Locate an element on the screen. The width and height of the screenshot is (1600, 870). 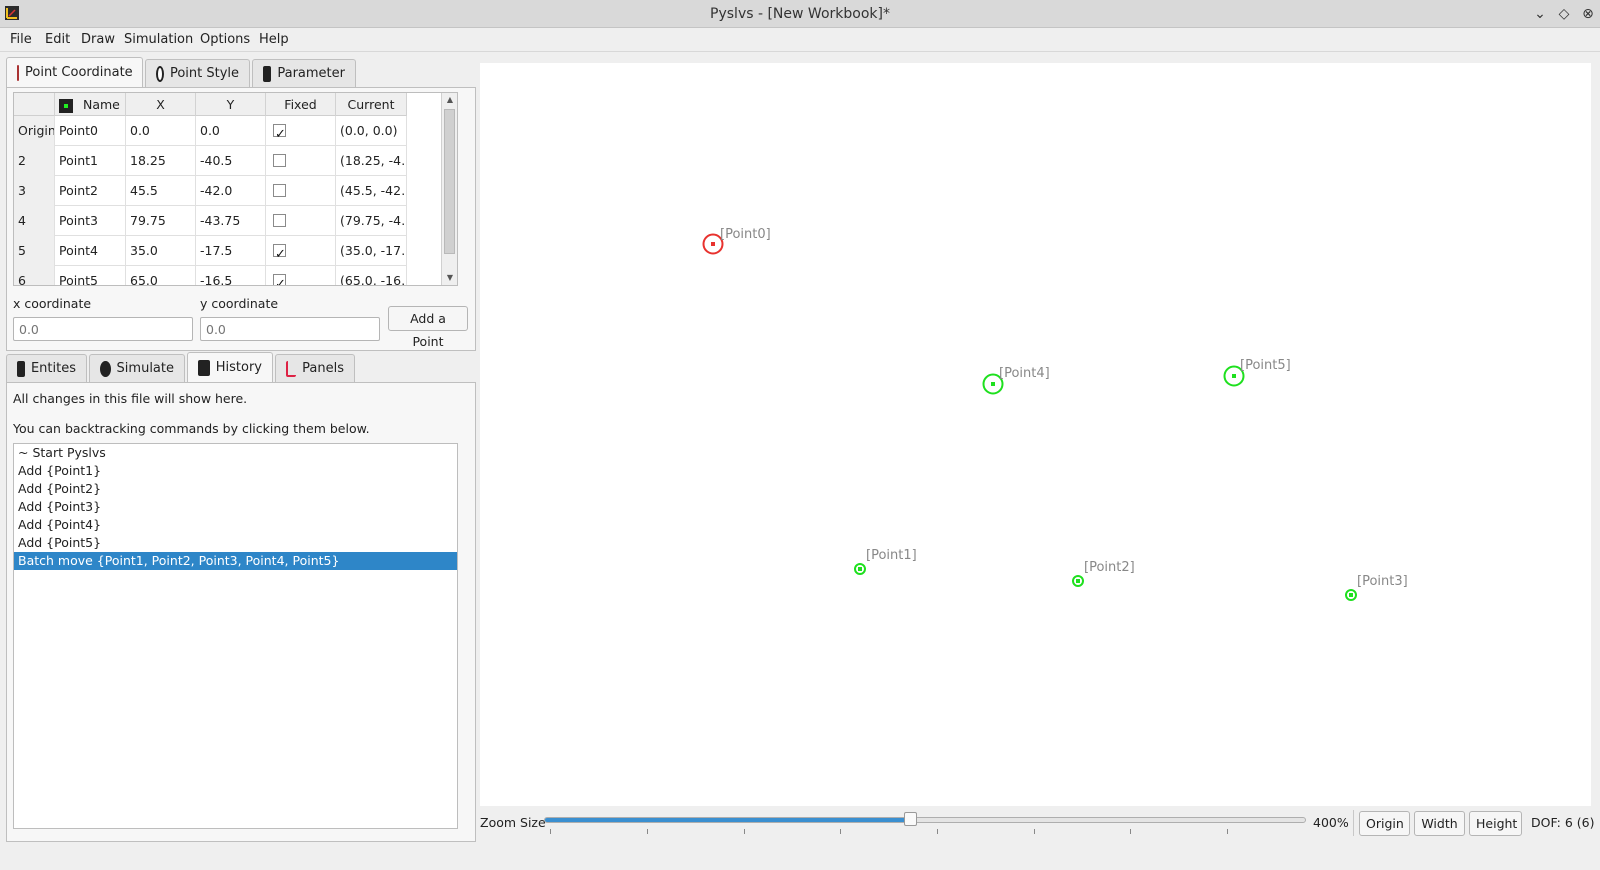
height-button: Height is located at coordinates (1495, 823).